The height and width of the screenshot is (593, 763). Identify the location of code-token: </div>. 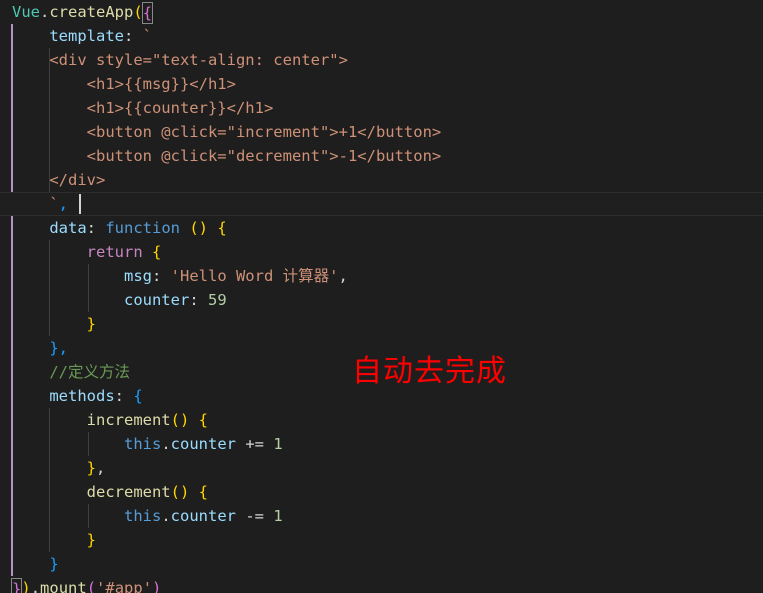
(59, 180).